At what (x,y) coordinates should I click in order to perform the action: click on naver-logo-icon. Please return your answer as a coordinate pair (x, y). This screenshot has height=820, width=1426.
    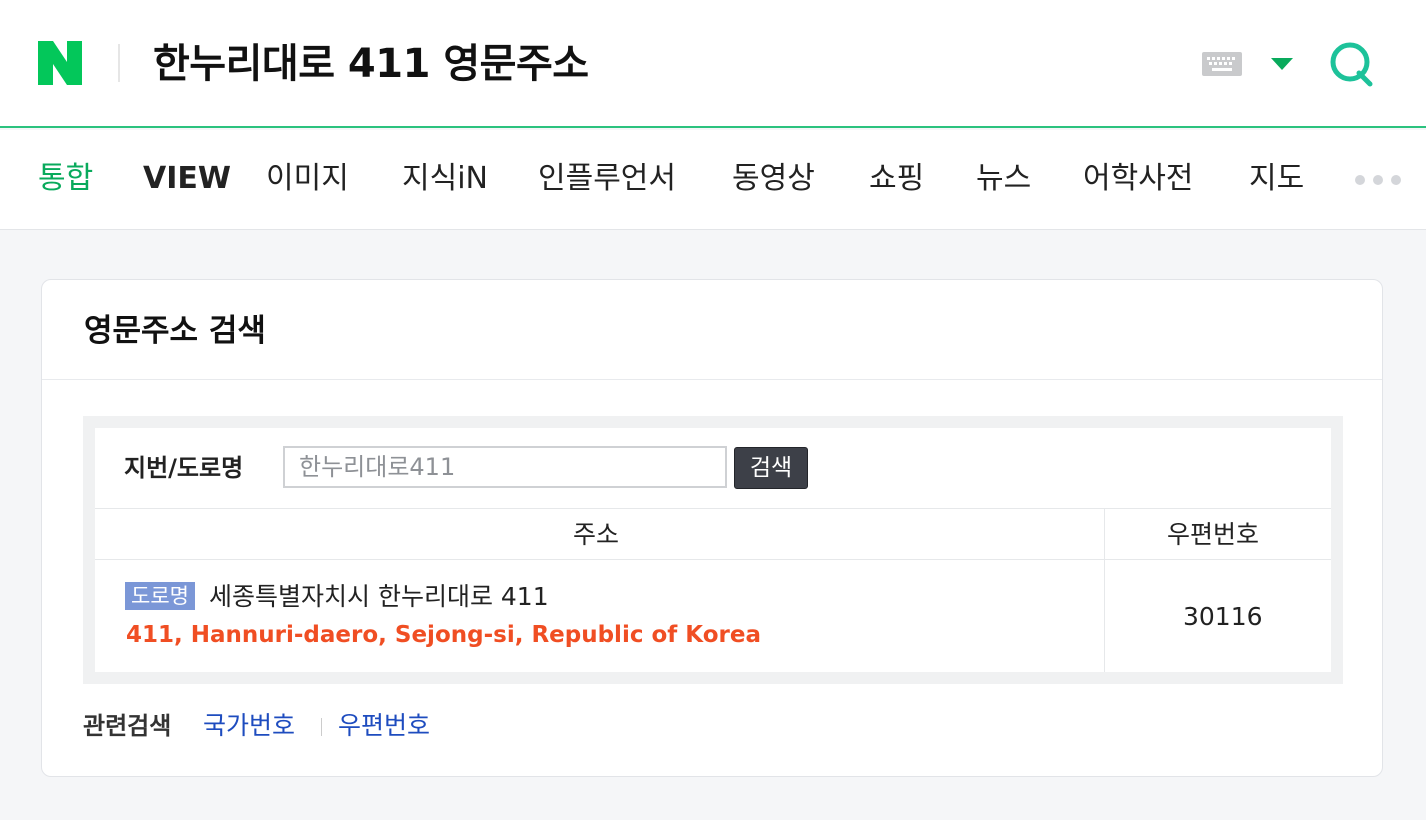
    Looking at the image, I should click on (60, 63).